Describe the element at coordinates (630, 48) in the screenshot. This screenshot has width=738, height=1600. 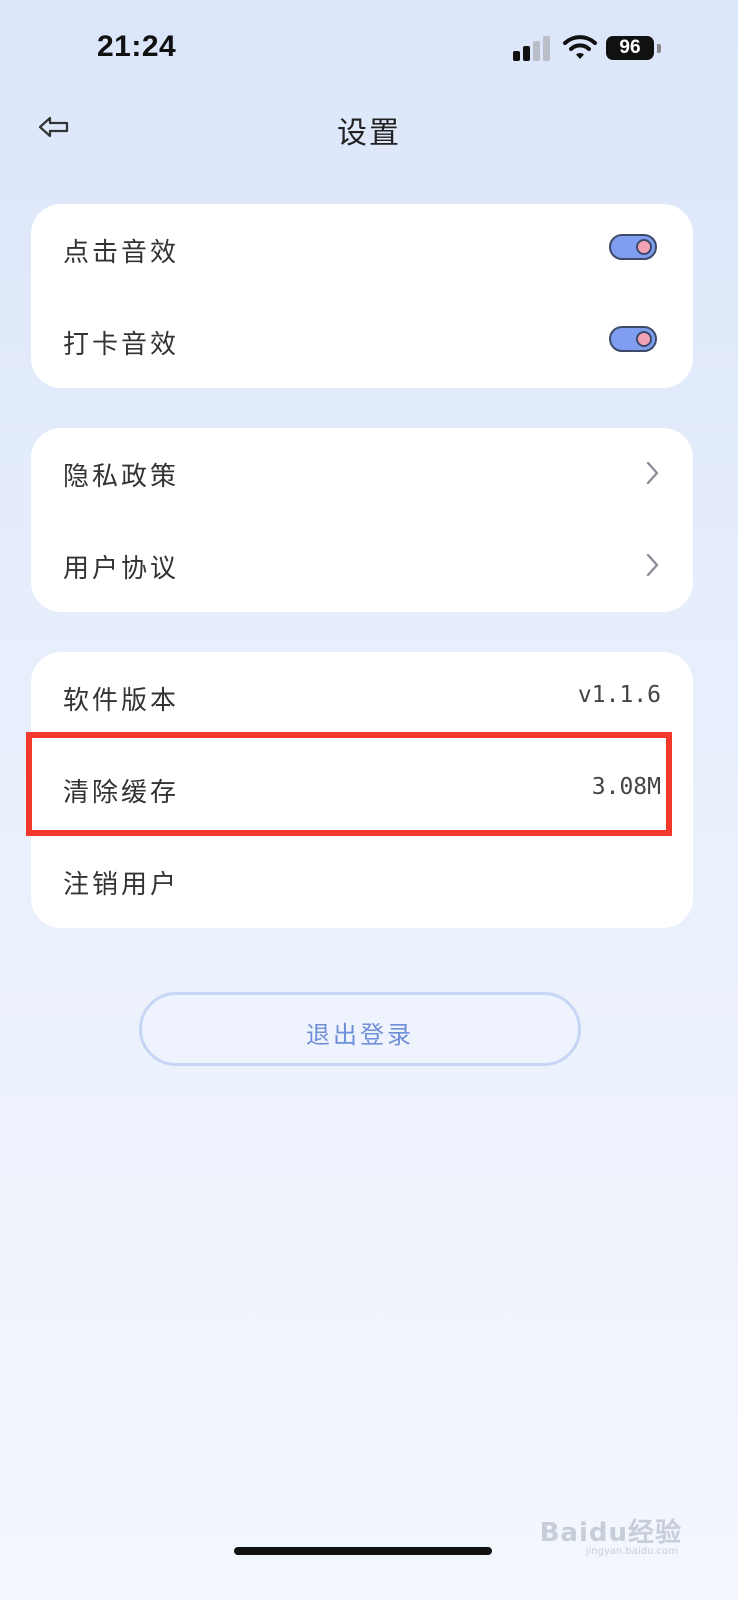
I see `battery-level: 96` at that location.